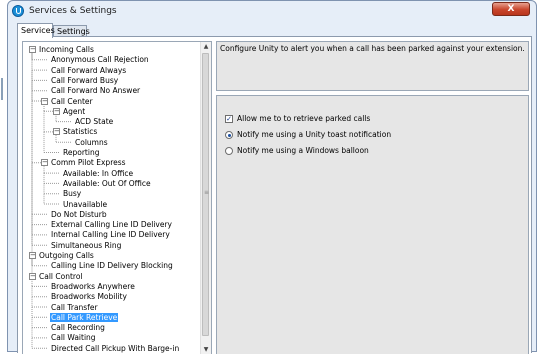 The height and width of the screenshot is (354, 537). What do you see at coordinates (229, 119) in the screenshot?
I see `allow-retrieve-checkbox: ✓` at bounding box center [229, 119].